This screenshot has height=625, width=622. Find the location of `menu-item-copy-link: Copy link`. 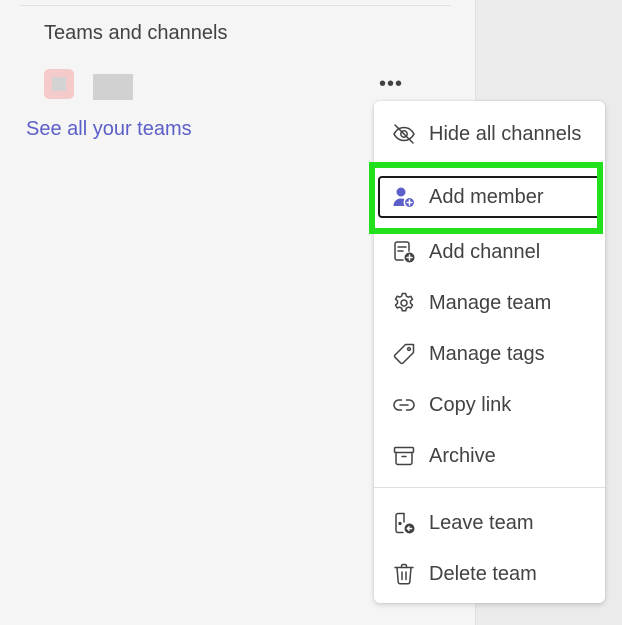

menu-item-copy-link: Copy link is located at coordinates (489, 405).